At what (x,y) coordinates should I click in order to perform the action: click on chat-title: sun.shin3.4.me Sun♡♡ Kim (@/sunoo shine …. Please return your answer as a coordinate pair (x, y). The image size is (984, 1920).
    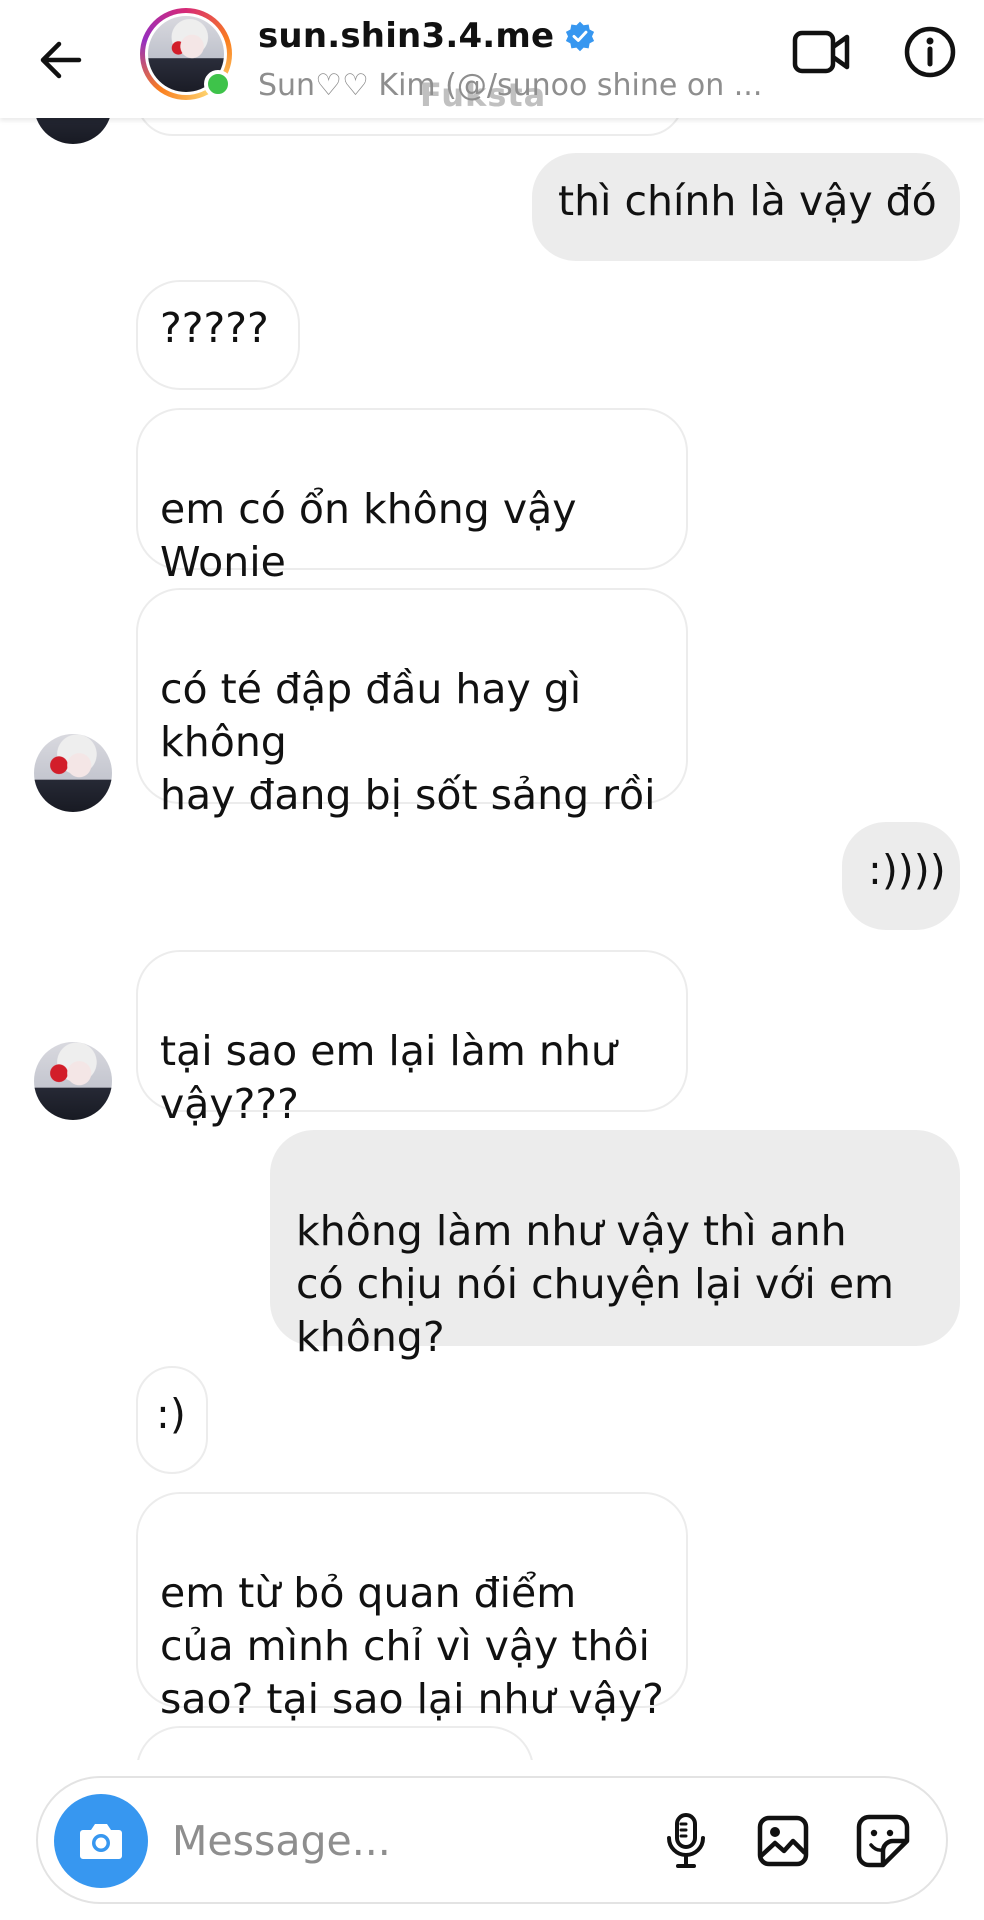
    Looking at the image, I should click on (528, 64).